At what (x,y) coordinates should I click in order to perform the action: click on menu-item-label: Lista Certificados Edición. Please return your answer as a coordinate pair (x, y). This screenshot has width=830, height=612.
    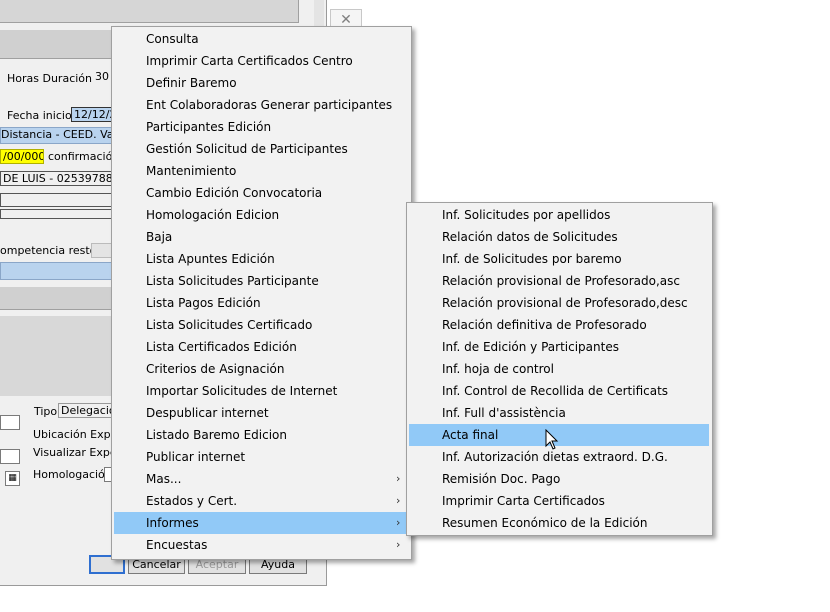
    Looking at the image, I should click on (221, 347).